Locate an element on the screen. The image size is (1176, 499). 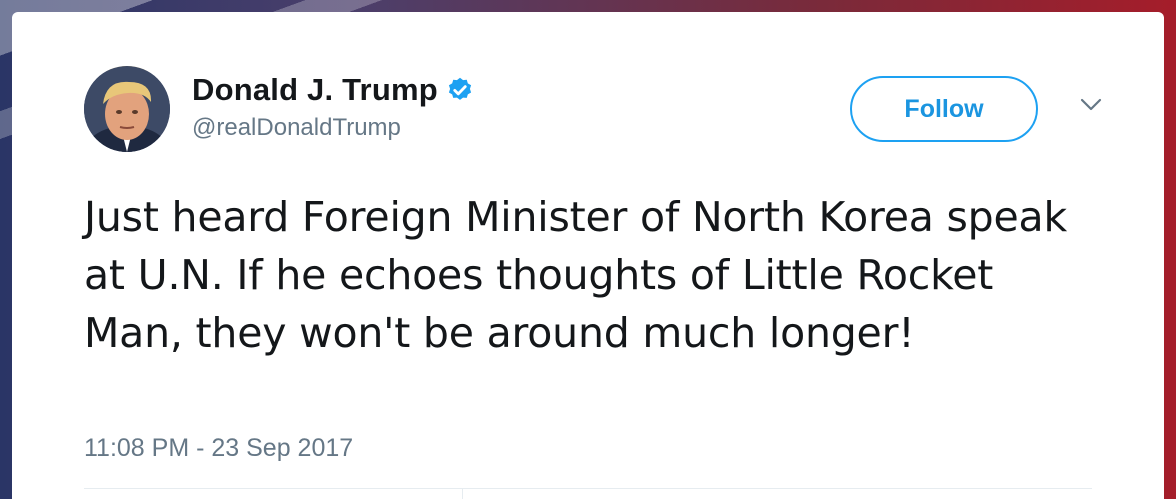
avatar is located at coordinates (127, 109).